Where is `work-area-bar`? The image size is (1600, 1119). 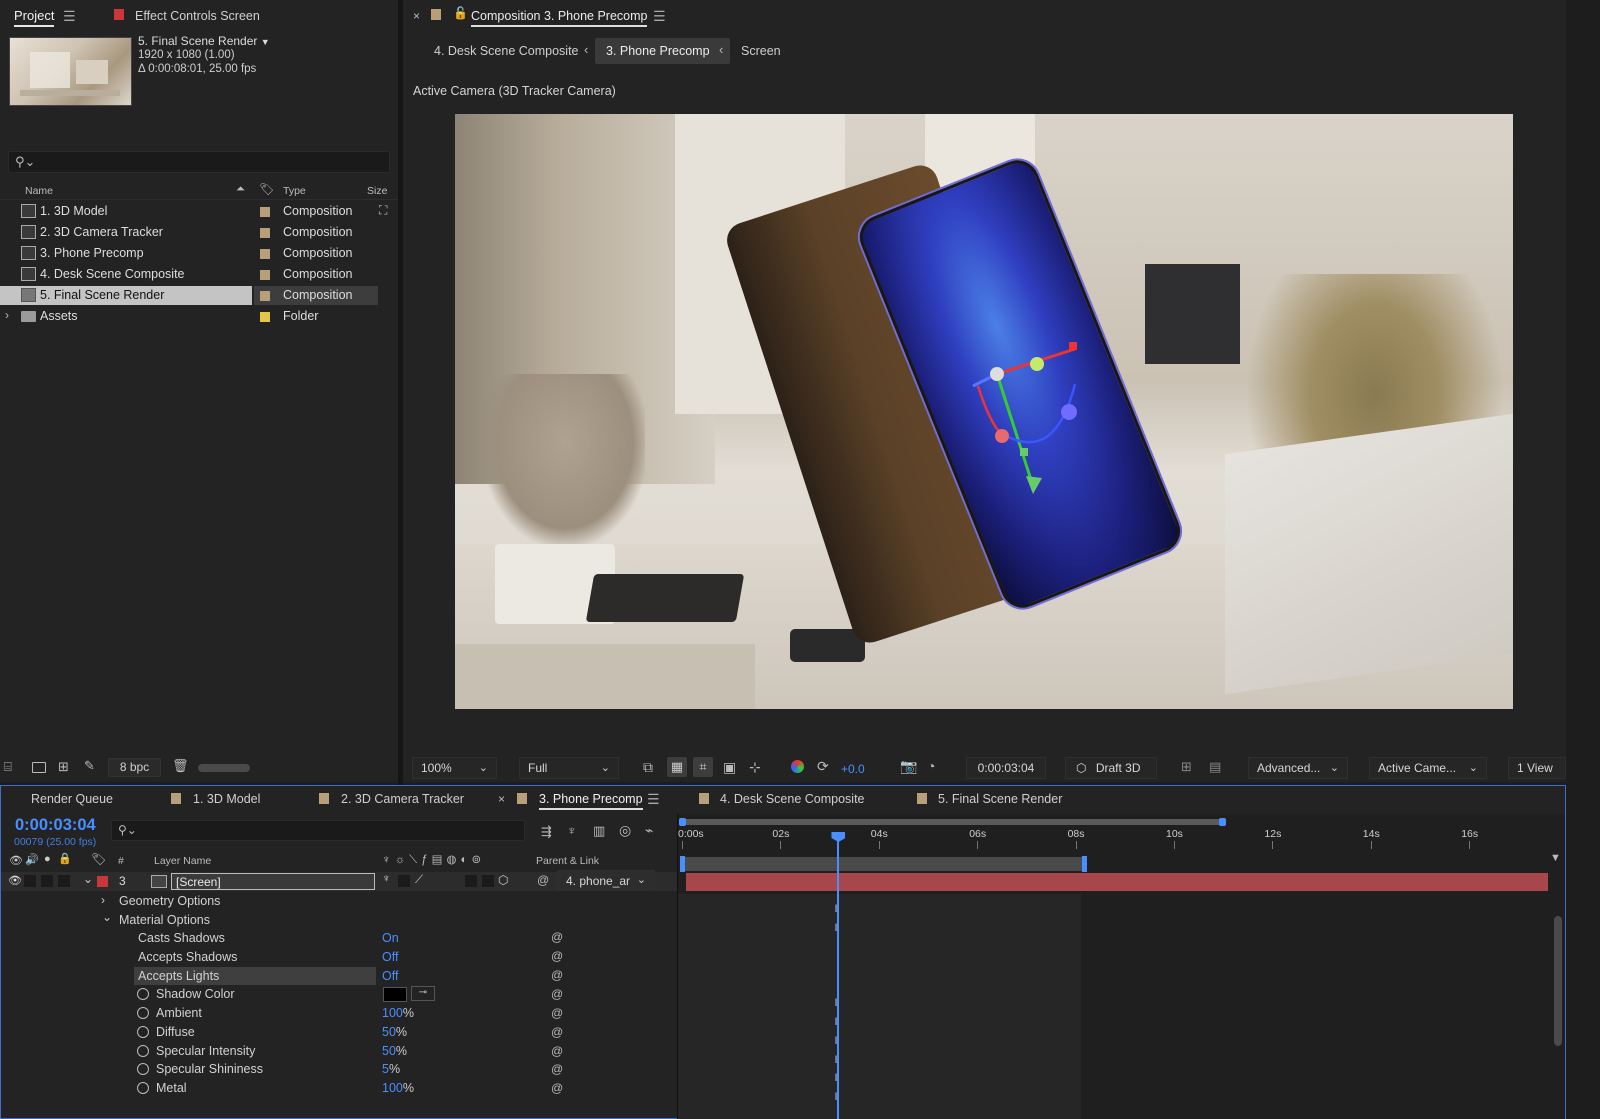
work-area-bar is located at coordinates (953, 822).